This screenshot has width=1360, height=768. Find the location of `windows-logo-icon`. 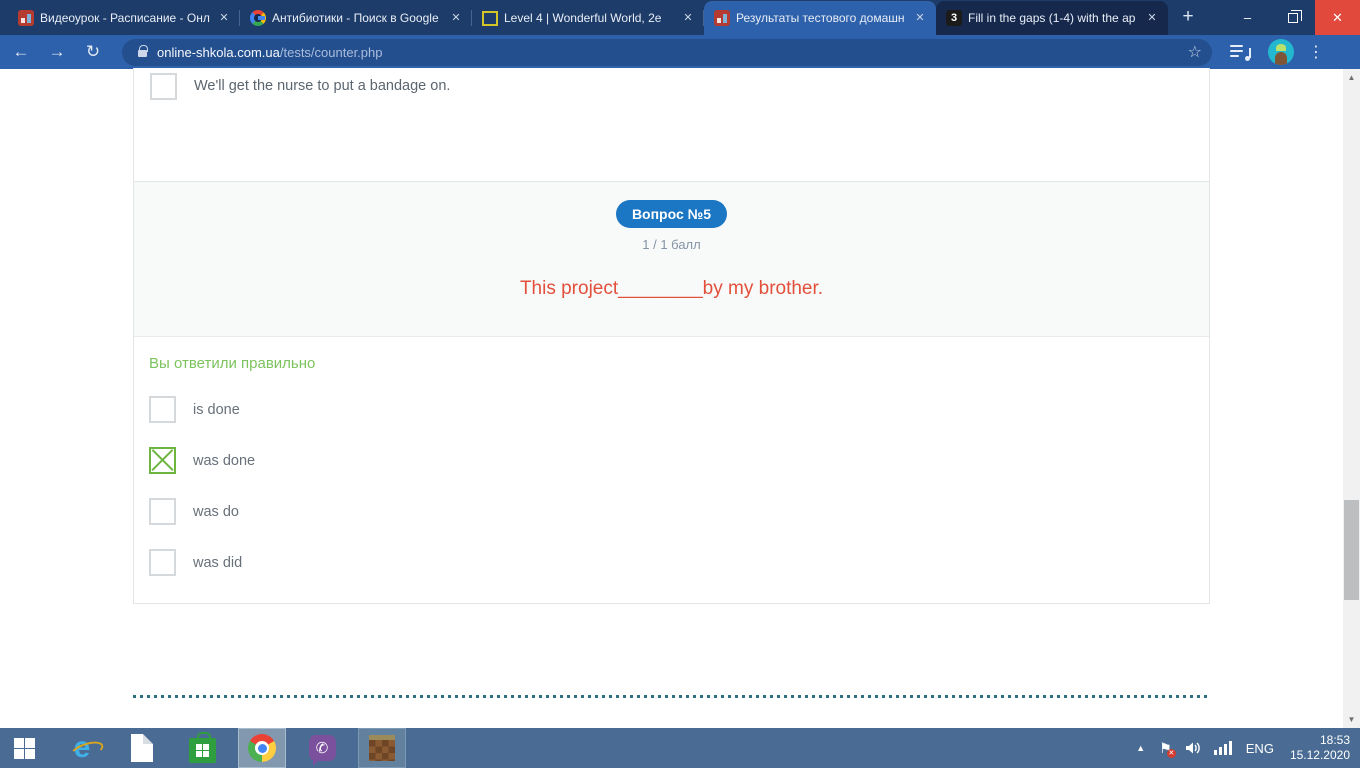

windows-logo-icon is located at coordinates (24, 748).